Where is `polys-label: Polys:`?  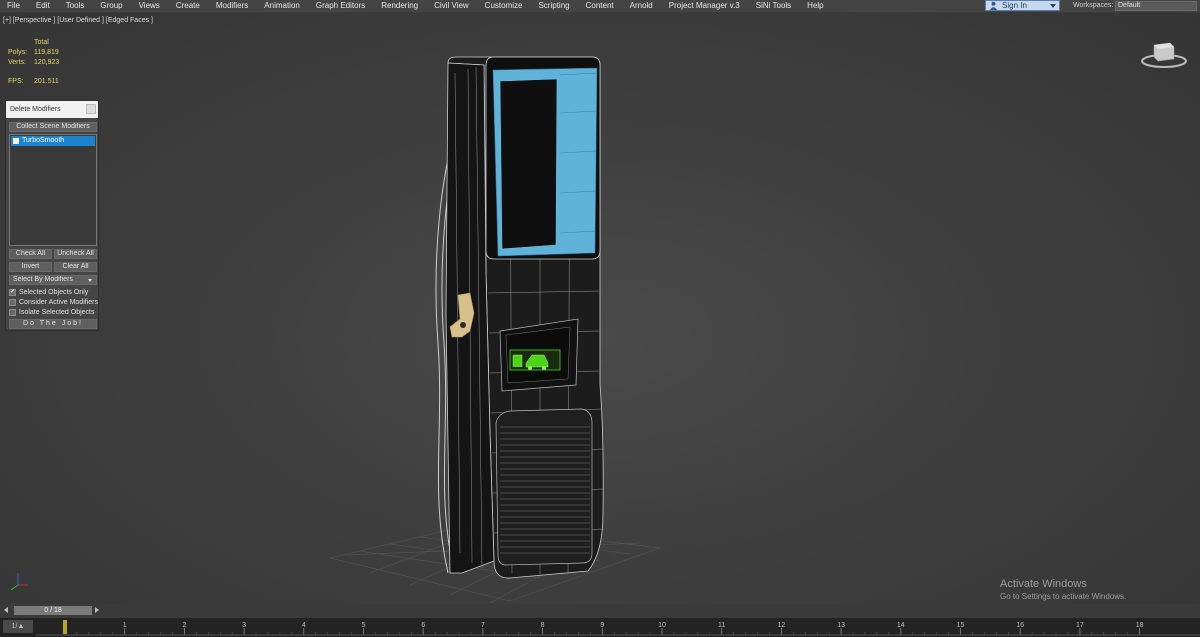
polys-label: Polys: is located at coordinates (18, 52).